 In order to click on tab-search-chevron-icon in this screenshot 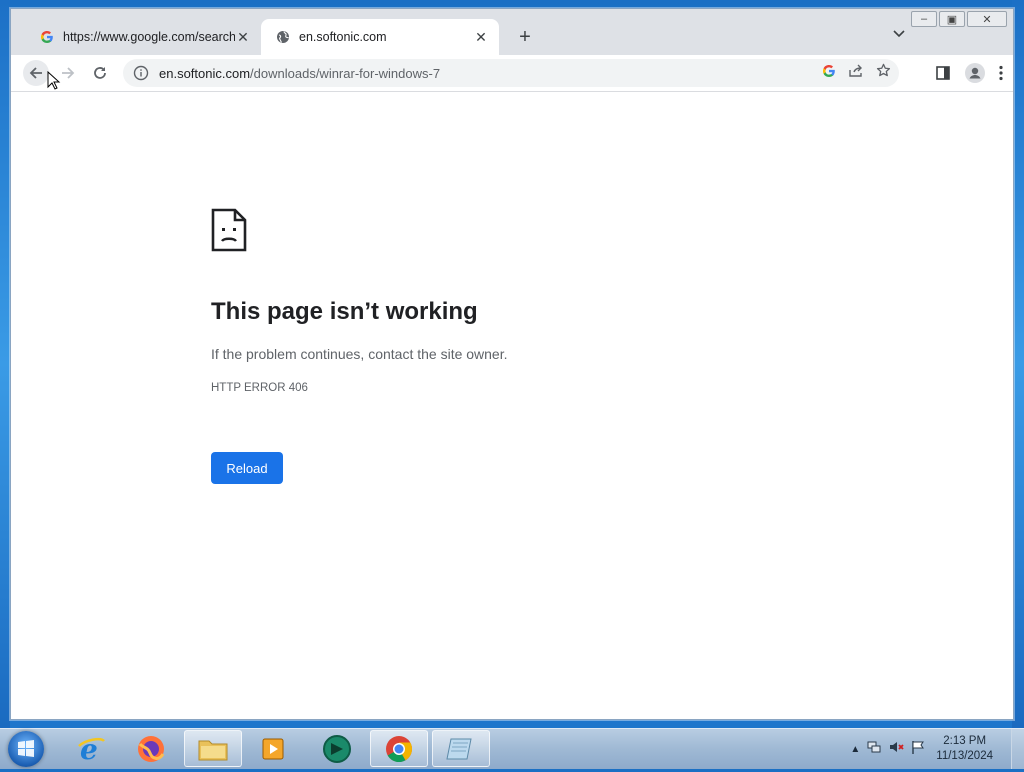, I will do `click(899, 34)`.